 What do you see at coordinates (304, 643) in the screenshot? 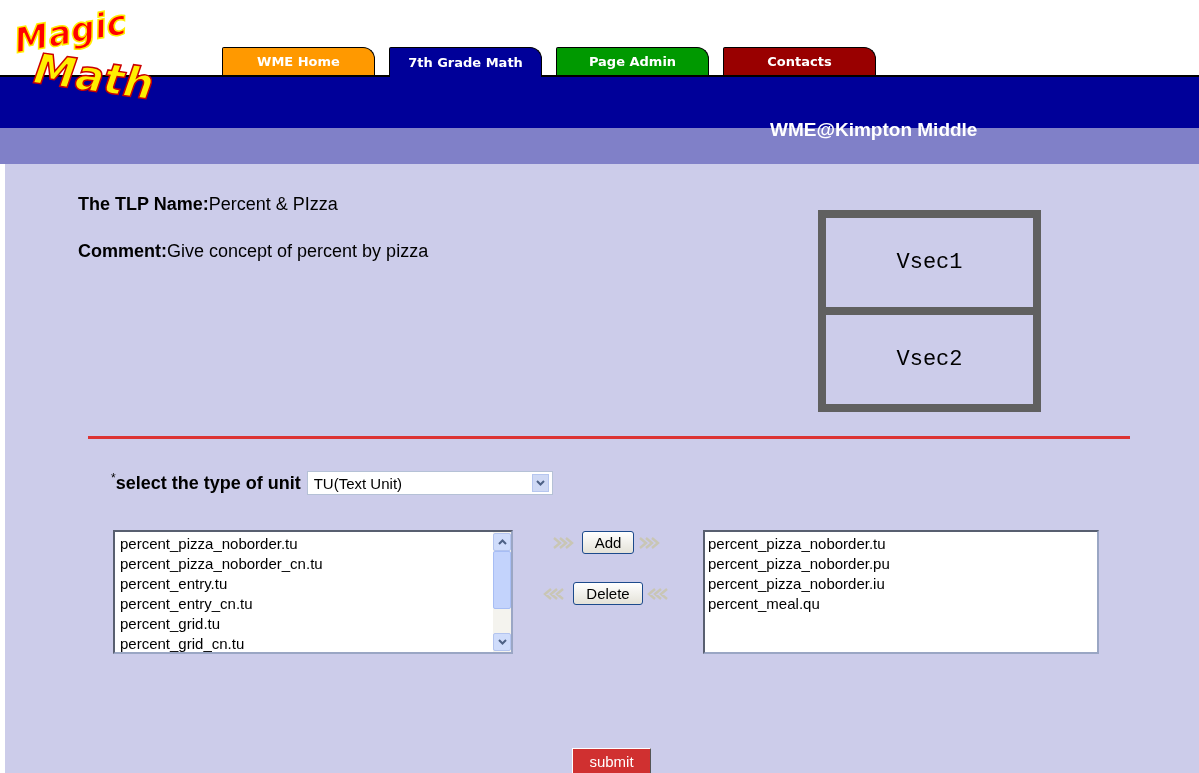
I see `list-item: percent_grid_cn.tu` at bounding box center [304, 643].